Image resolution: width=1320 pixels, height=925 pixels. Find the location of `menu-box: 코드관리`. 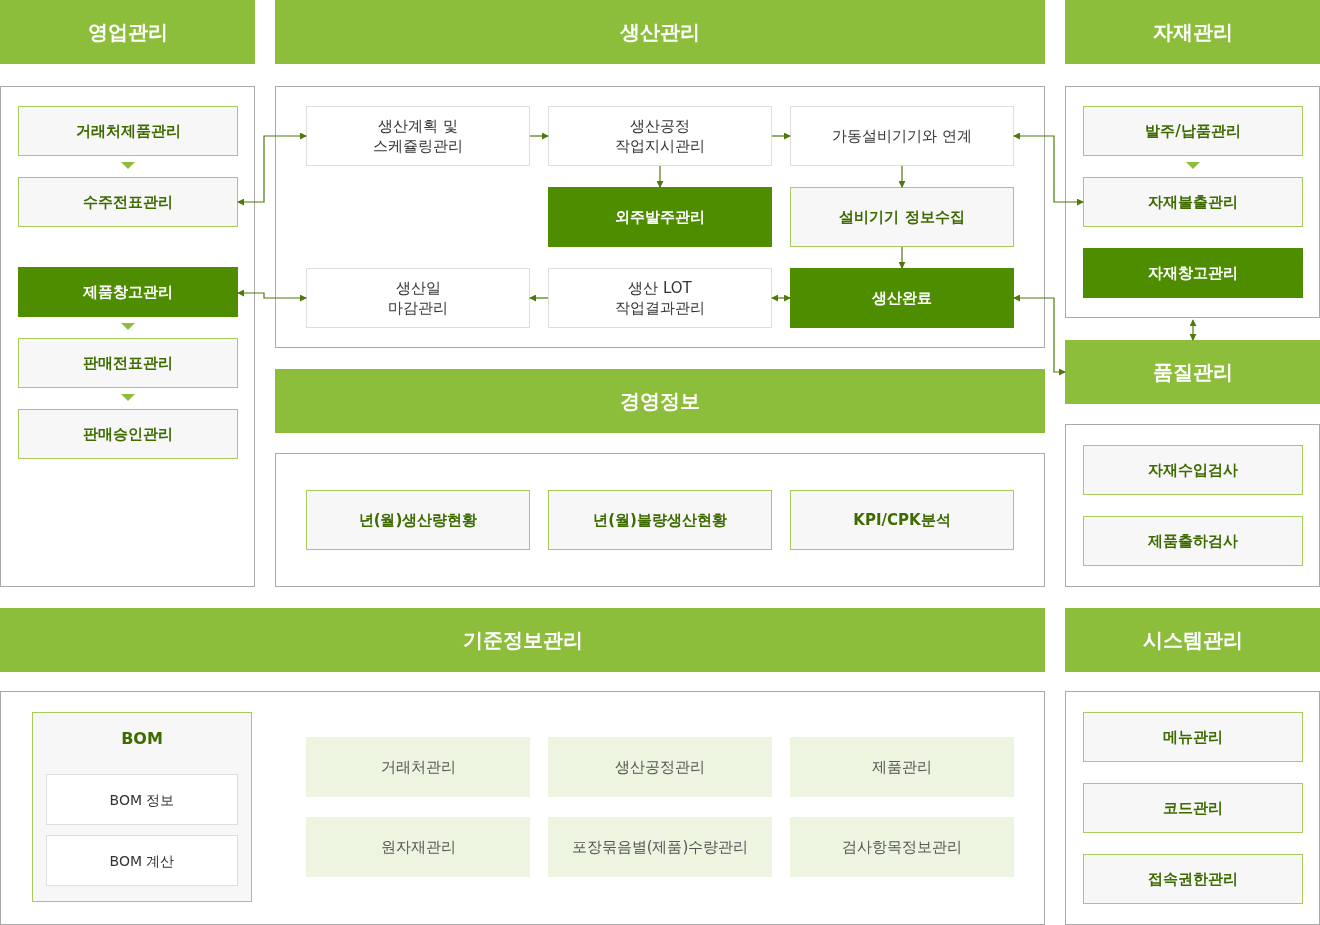

menu-box: 코드관리 is located at coordinates (1193, 808).